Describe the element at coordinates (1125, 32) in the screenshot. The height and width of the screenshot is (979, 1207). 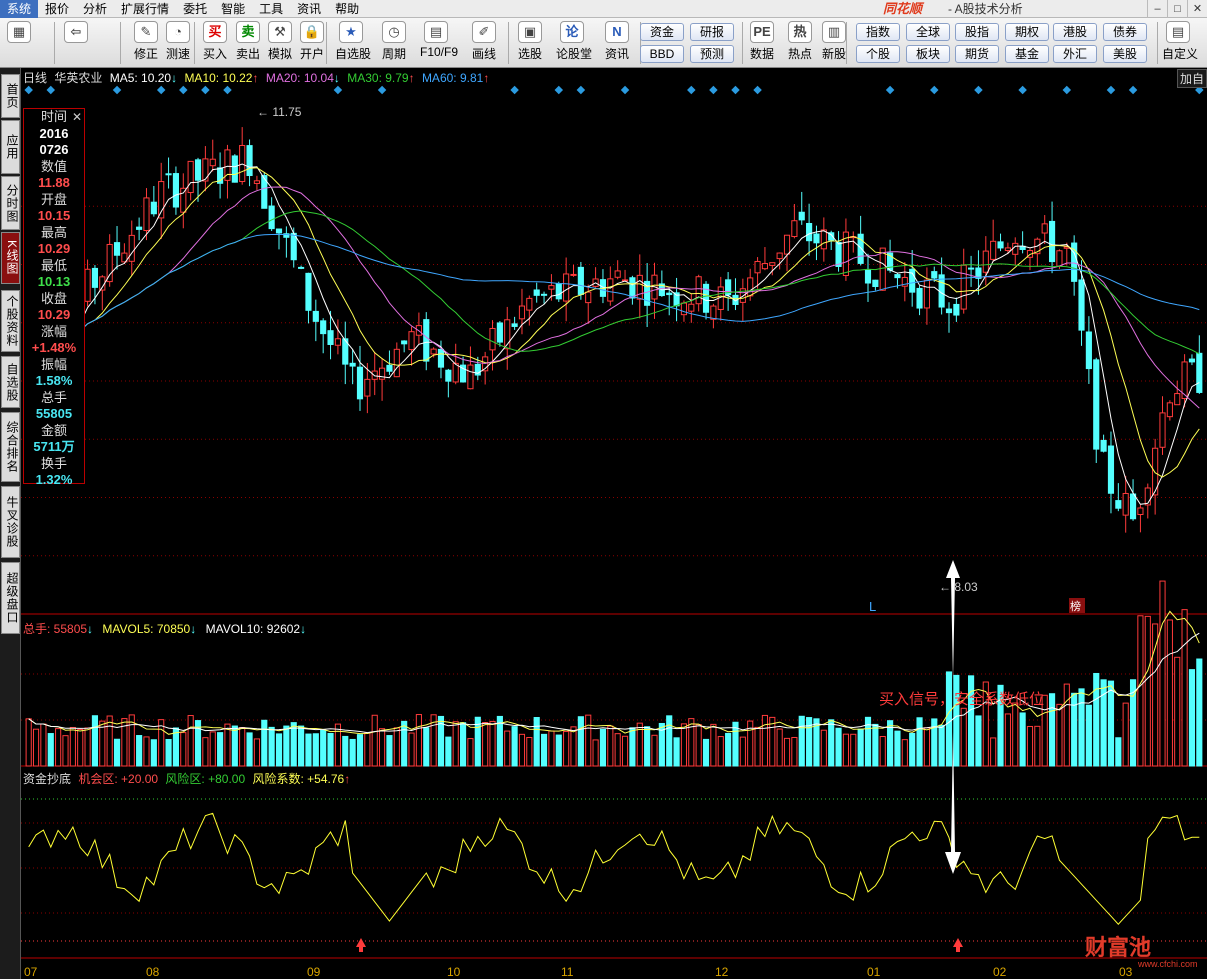
I see `quick-button-14: 债券` at that location.